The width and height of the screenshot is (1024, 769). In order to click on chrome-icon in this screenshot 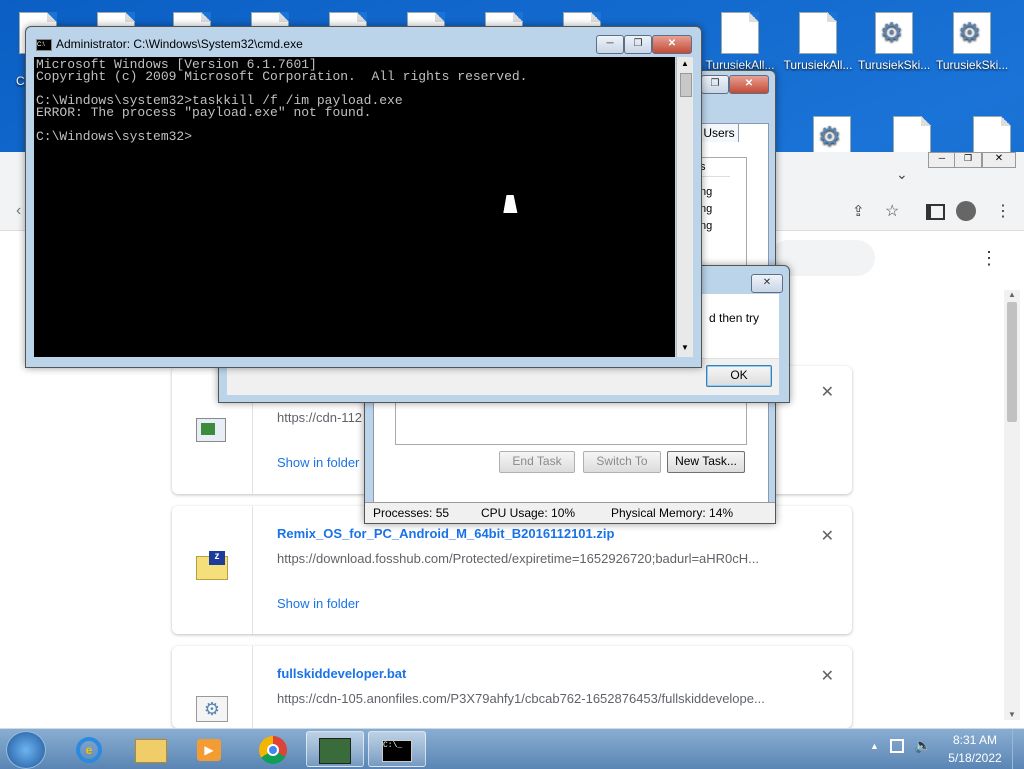, I will do `click(273, 749)`.